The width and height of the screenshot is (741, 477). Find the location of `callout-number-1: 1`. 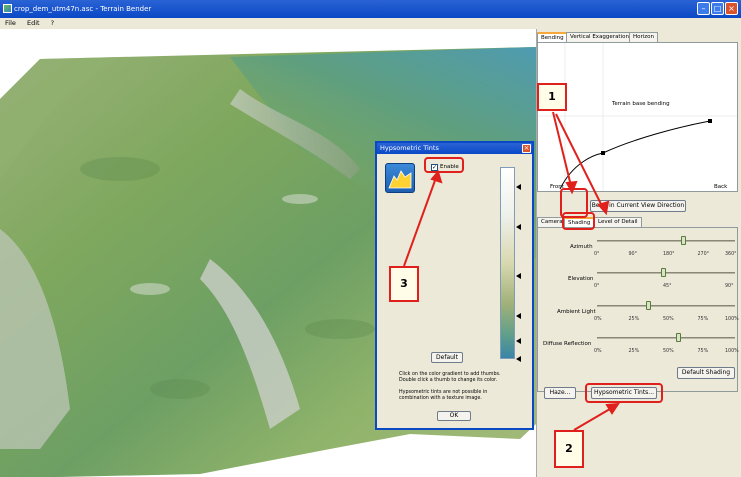

callout-number-1: 1 is located at coordinates (552, 97).